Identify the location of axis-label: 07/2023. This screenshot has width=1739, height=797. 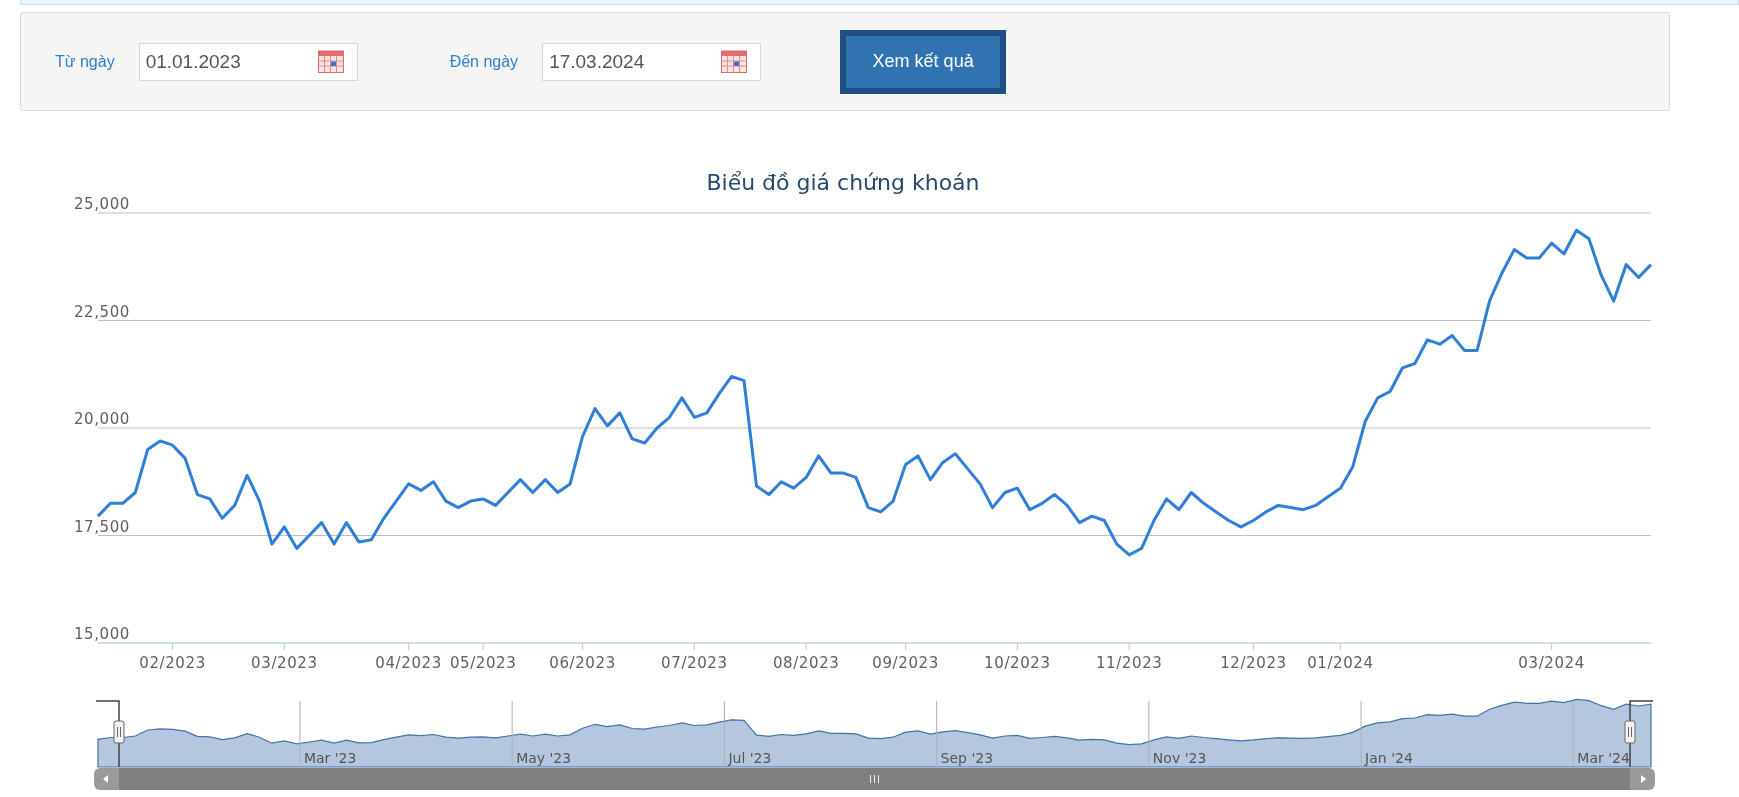
(694, 663).